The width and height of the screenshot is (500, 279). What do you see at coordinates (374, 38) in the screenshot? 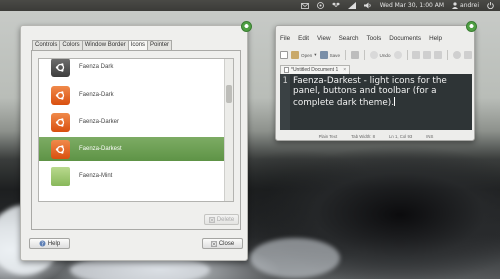
I see `menu-tools: Tools` at bounding box center [374, 38].